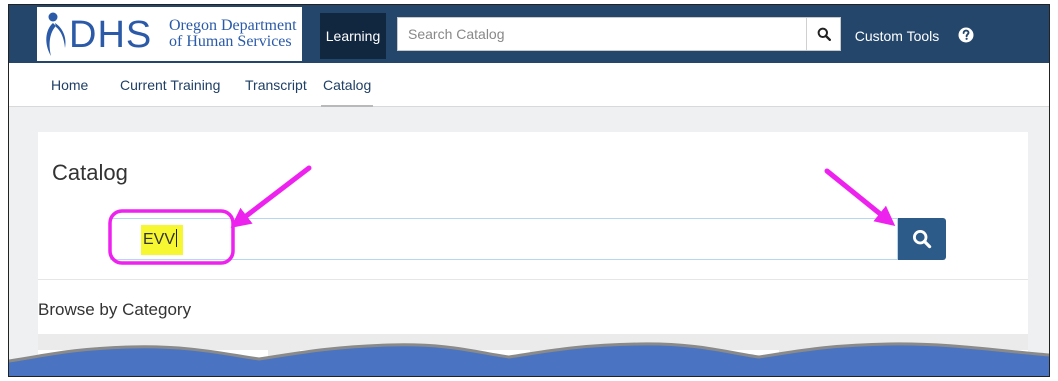 The image size is (1058, 381). I want to click on dhs-logo: DHS Oregon Department of Human Services, so click(169, 34).